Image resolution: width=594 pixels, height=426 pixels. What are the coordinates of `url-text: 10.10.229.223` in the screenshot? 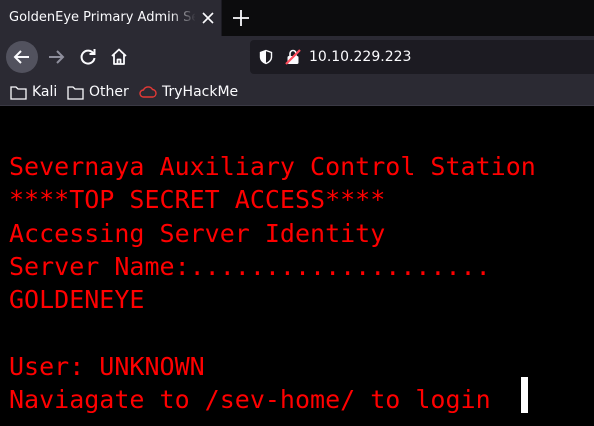 It's located at (360, 57).